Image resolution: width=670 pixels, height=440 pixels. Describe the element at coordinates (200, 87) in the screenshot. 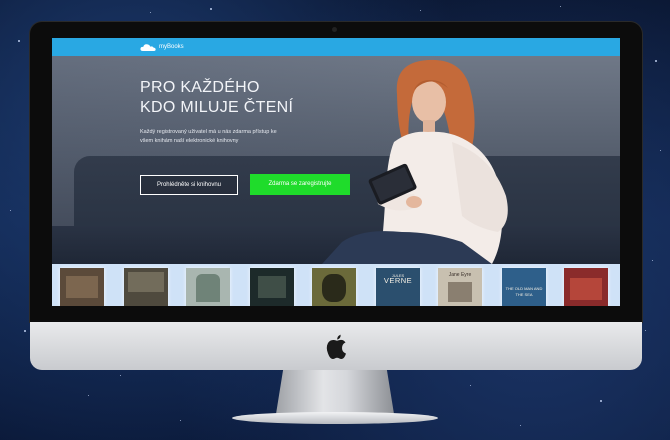

I see `headline-line-1: PRO KAŽDÉHO` at that location.